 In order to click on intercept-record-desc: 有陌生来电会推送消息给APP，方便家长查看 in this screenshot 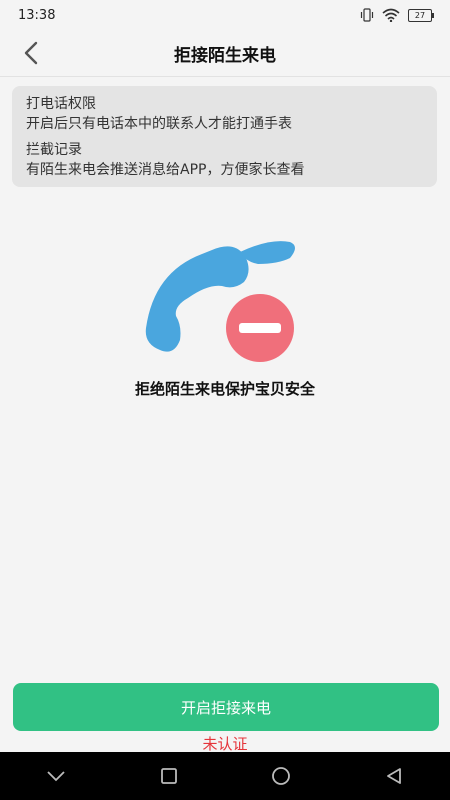, I will do `click(165, 170)`.